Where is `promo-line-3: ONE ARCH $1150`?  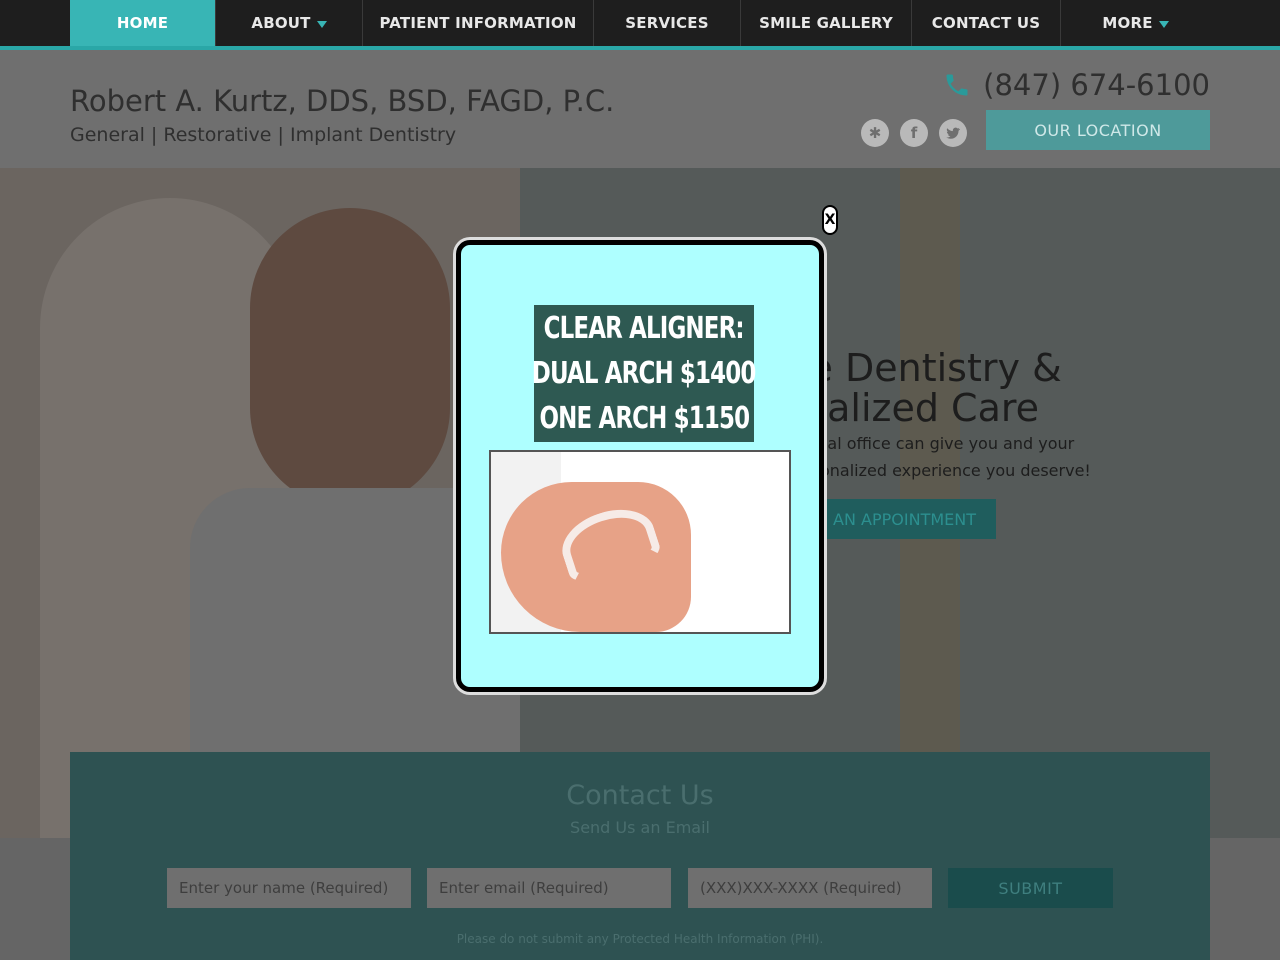
promo-line-3: ONE ARCH $1150 is located at coordinates (644, 418).